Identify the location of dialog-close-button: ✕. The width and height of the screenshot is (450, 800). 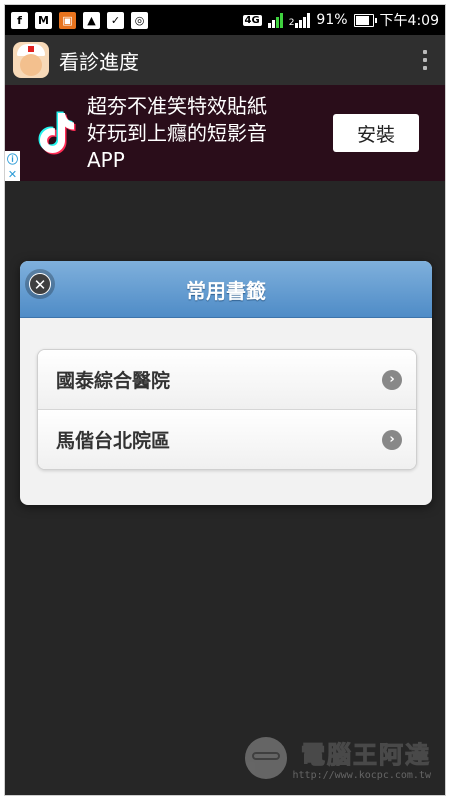
(40, 284).